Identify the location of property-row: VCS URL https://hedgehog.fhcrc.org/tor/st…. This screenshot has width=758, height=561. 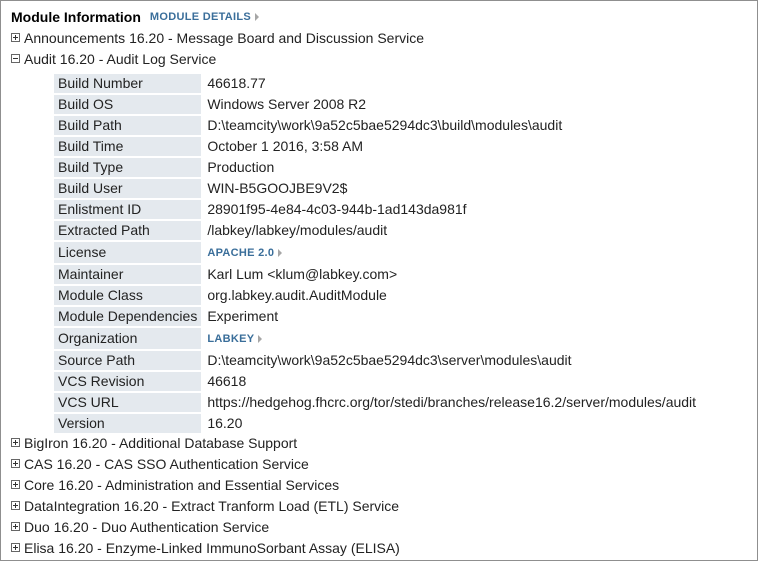
(377, 402).